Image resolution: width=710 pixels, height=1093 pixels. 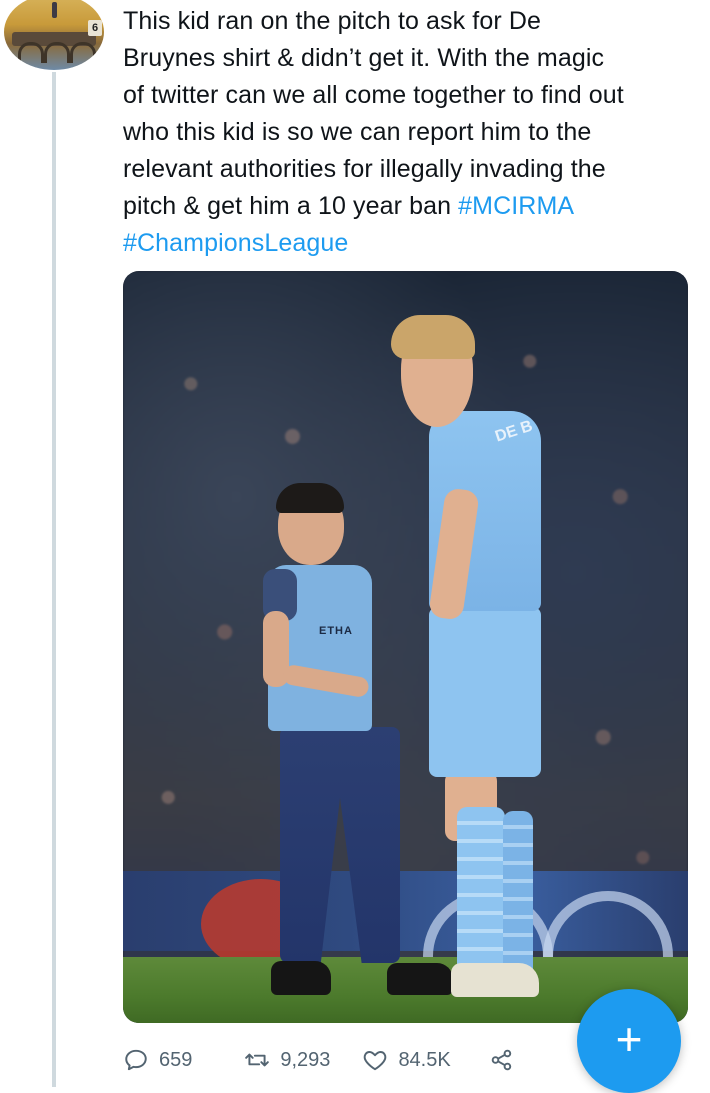 What do you see at coordinates (54, 10) in the screenshot?
I see `avatar-figure` at bounding box center [54, 10].